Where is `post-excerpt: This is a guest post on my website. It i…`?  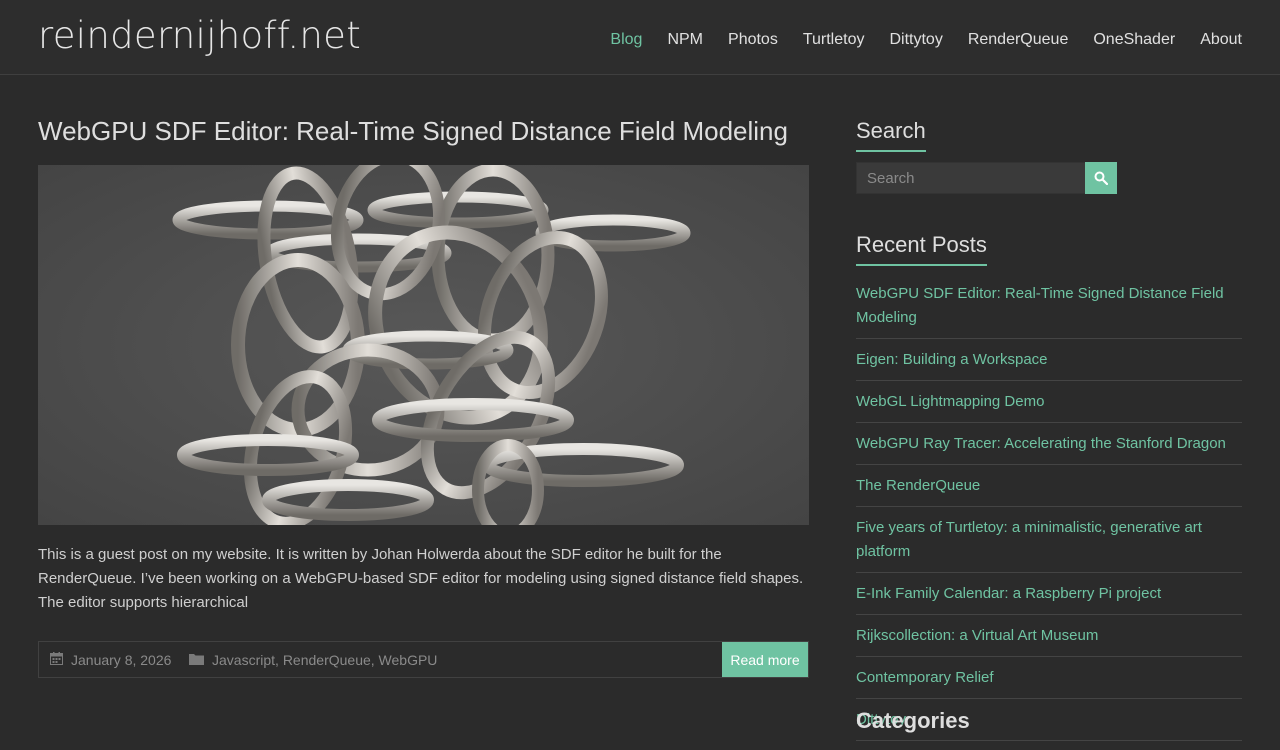
post-excerpt: This is a guest post on my website. It i… is located at coordinates (421, 578).